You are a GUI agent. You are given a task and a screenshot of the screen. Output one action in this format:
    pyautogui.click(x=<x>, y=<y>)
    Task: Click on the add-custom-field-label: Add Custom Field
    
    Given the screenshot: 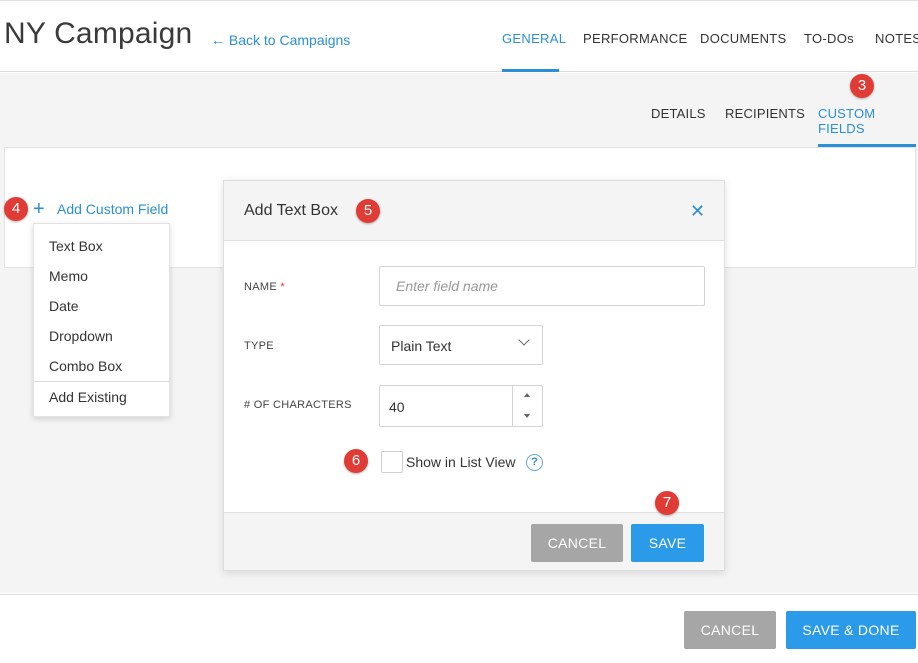 What is the action you would take?
    pyautogui.click(x=113, y=209)
    